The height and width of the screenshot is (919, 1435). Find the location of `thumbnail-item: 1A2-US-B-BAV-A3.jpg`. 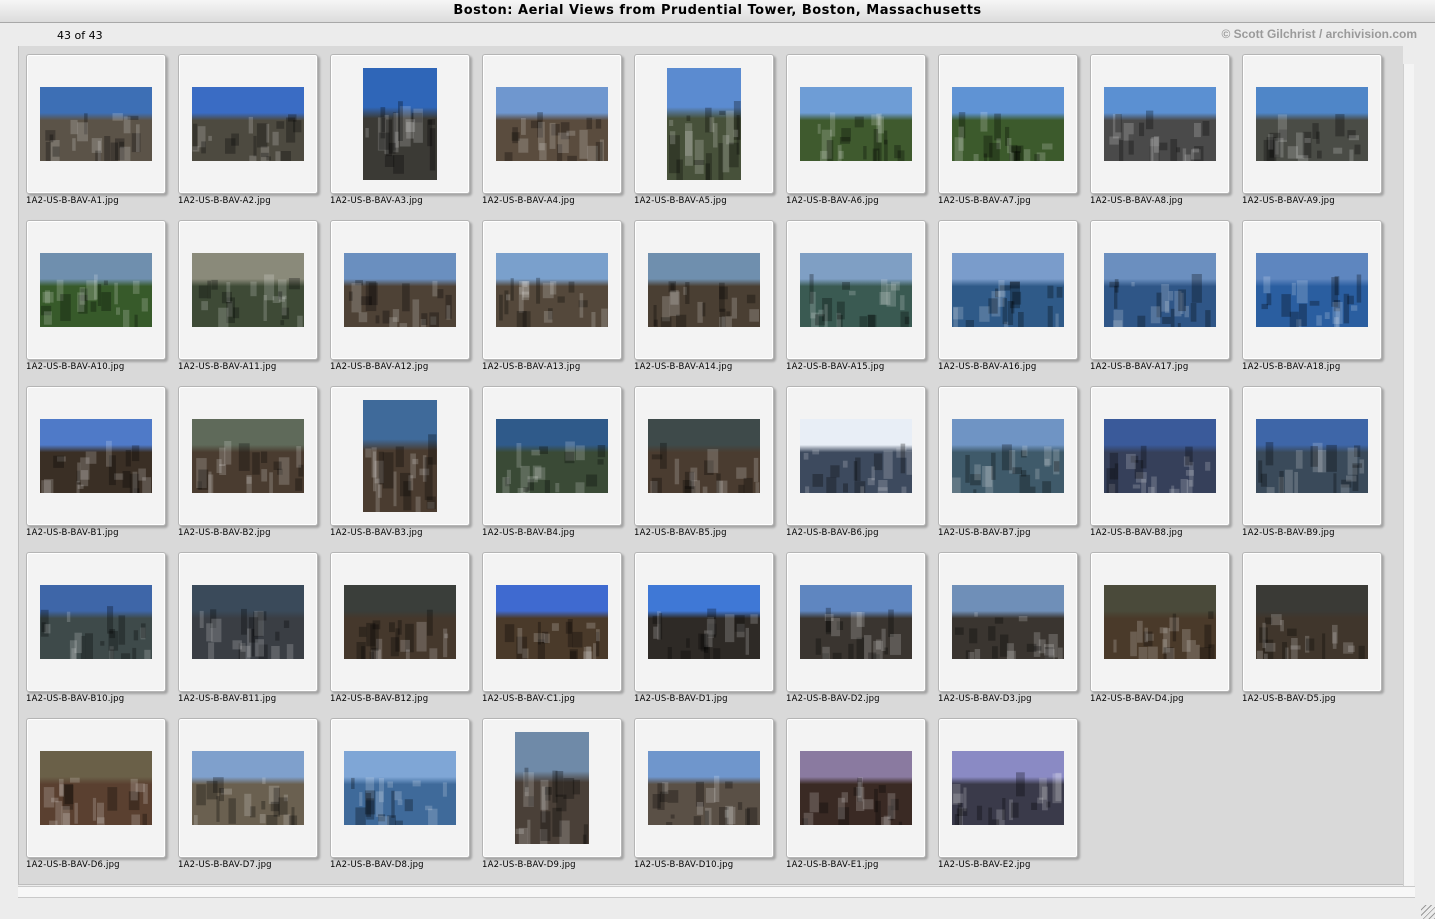

thumbnail-item: 1A2-US-B-BAV-A3.jpg is located at coordinates (406, 137).